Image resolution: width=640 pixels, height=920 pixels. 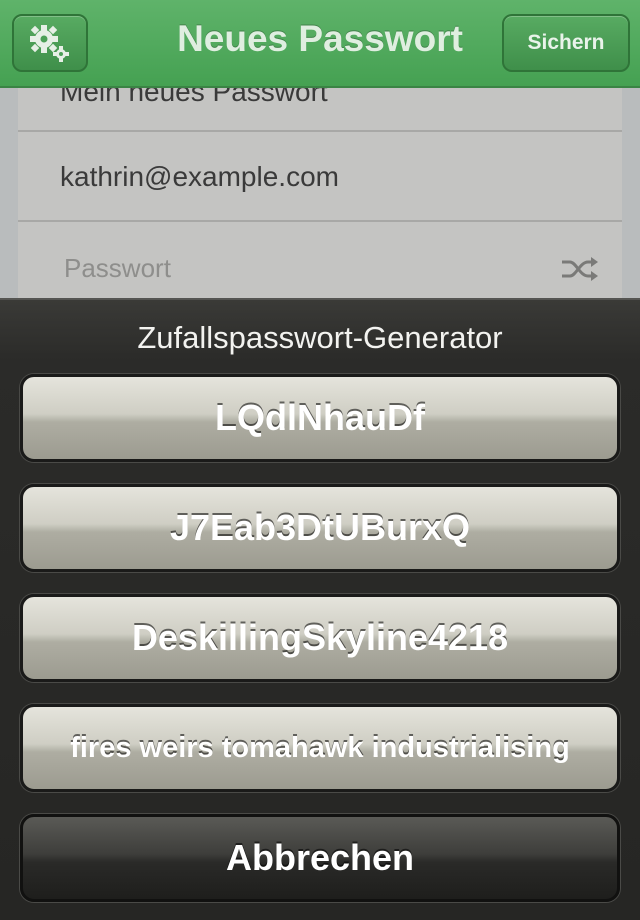 I want to click on password-option-button: J7Eab3DtUBurxQ, so click(x=320, y=528).